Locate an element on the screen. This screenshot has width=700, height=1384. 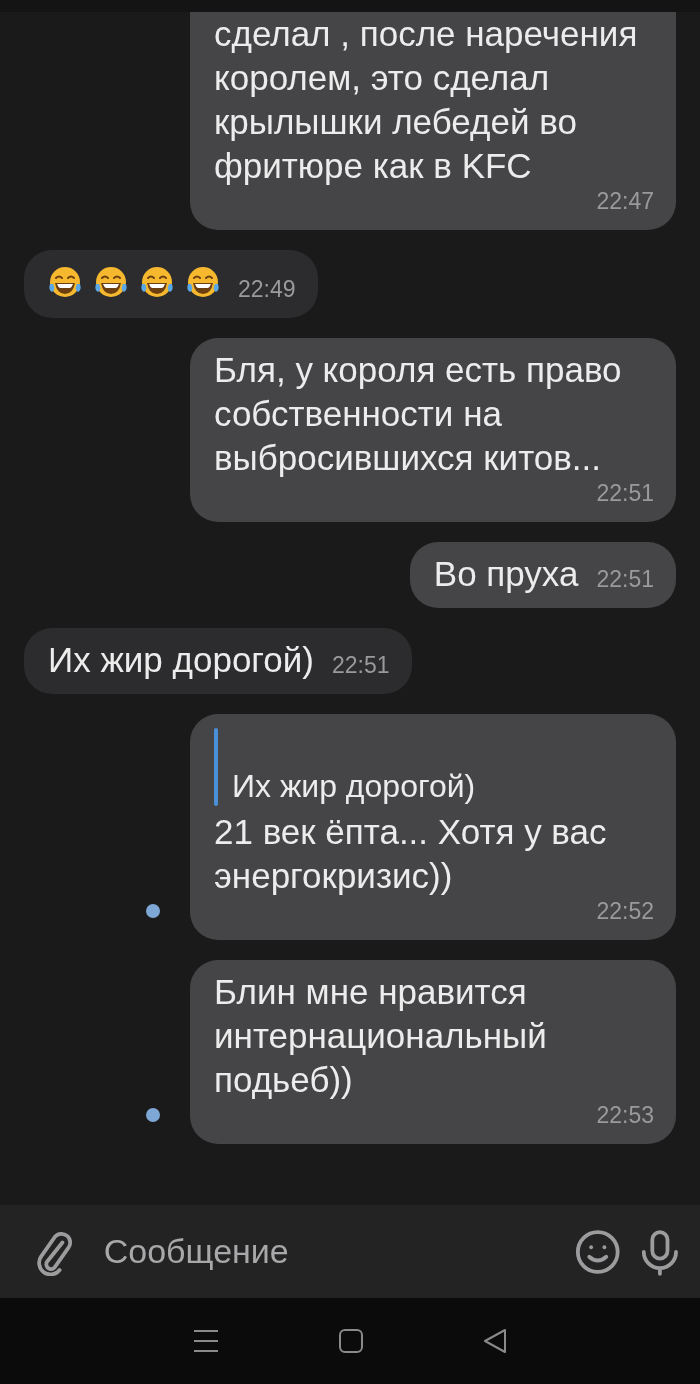
message-input-field: Сообщение is located at coordinates (325, 1251).